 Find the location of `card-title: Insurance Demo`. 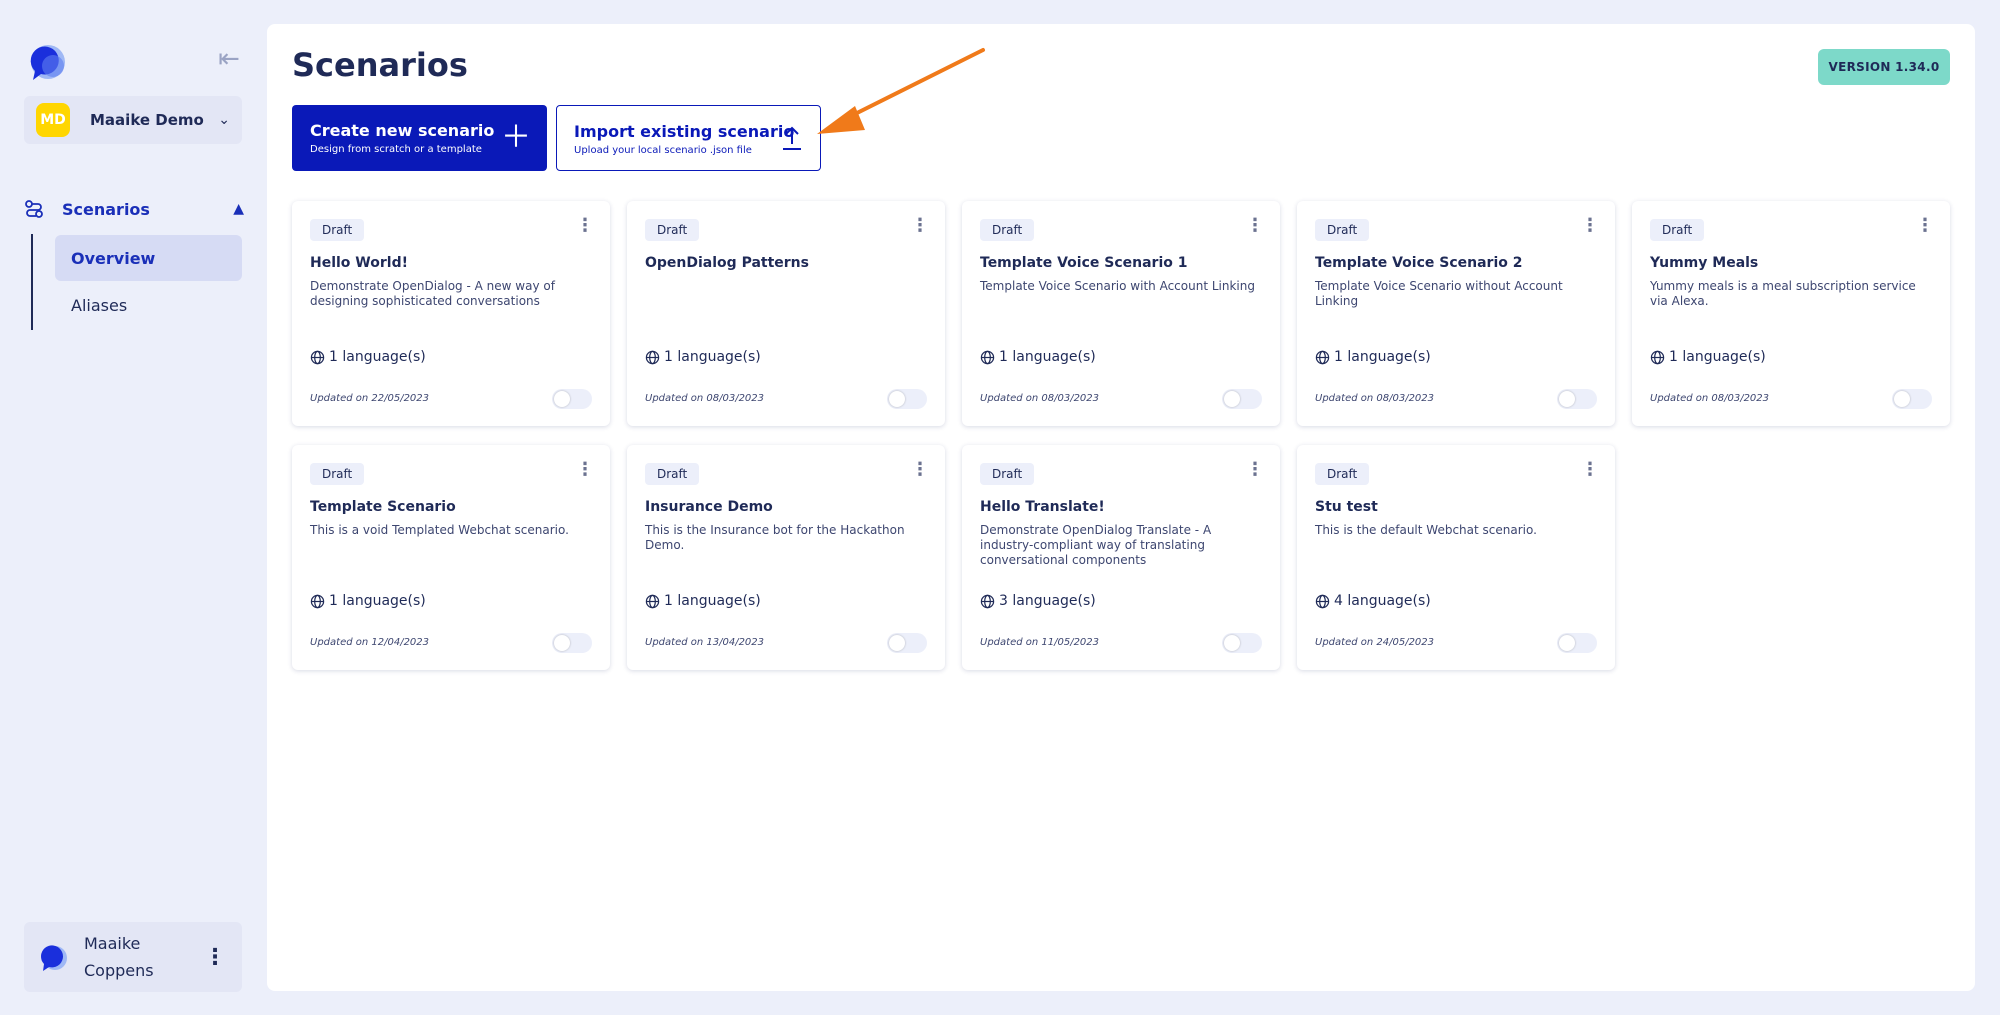

card-title: Insurance Demo is located at coordinates (709, 507).